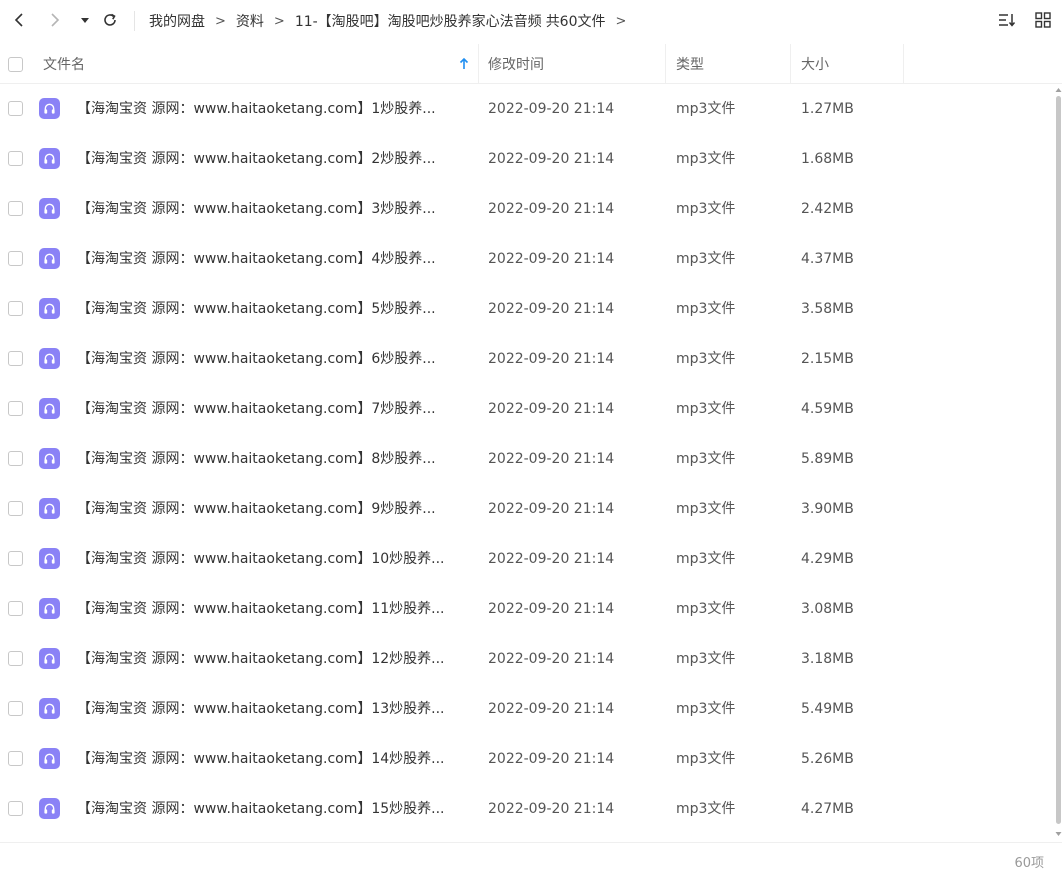 Image resolution: width=1062 pixels, height=874 pixels. I want to click on history-dropdown-button, so click(85, 20).